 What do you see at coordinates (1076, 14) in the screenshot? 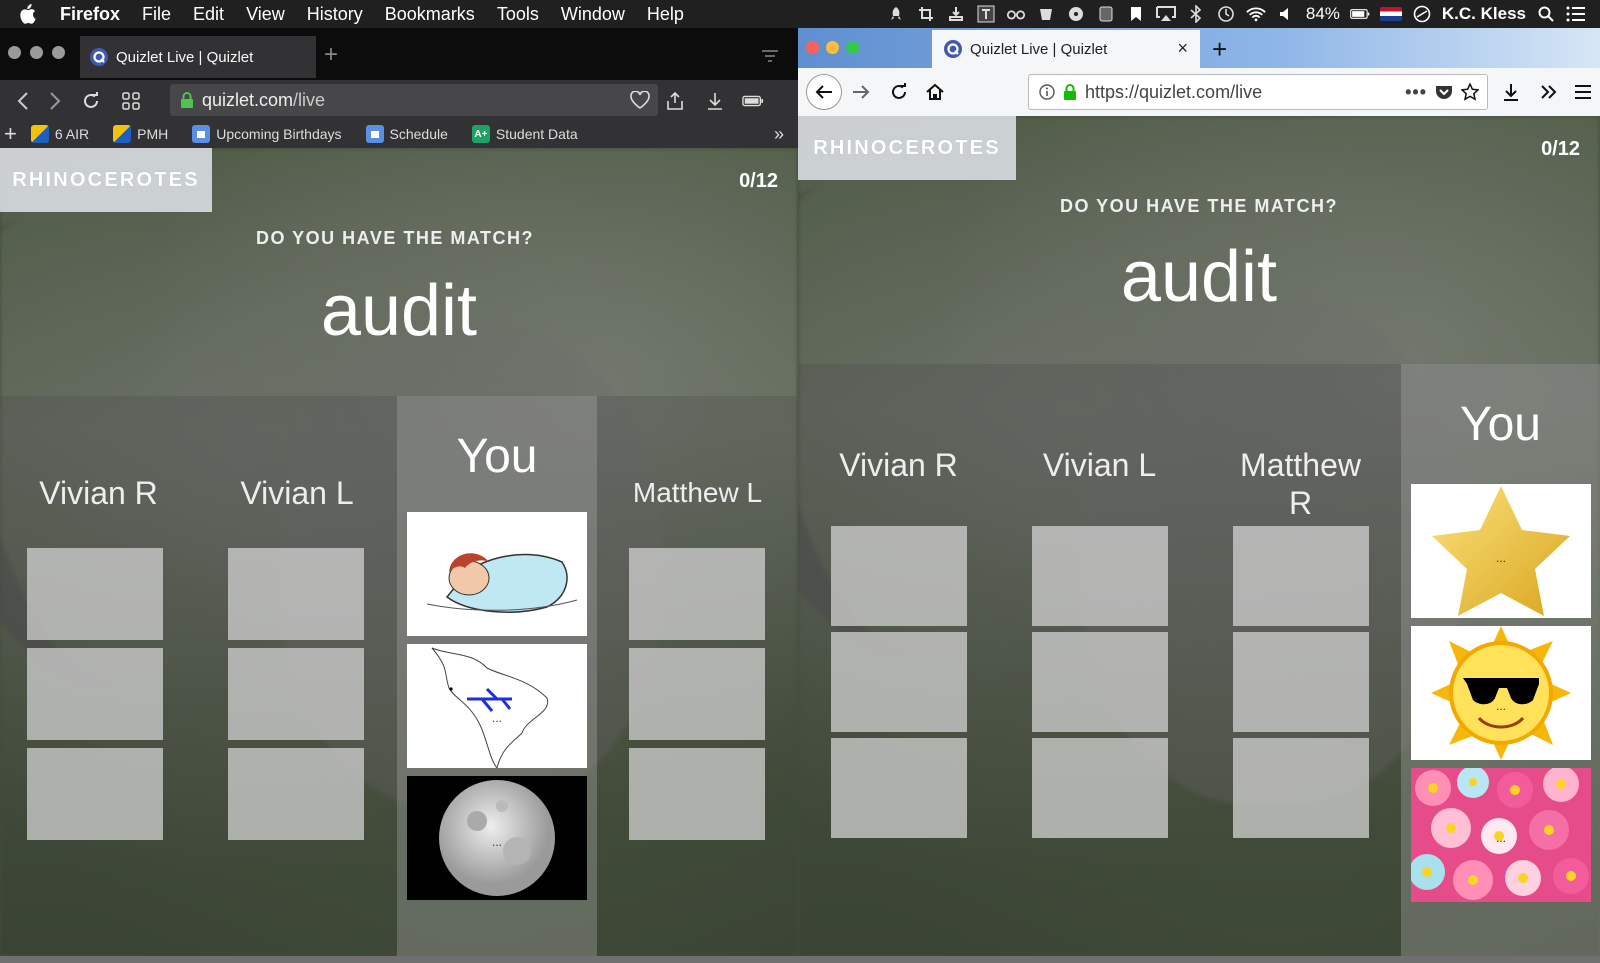
I see `disc-icon` at bounding box center [1076, 14].